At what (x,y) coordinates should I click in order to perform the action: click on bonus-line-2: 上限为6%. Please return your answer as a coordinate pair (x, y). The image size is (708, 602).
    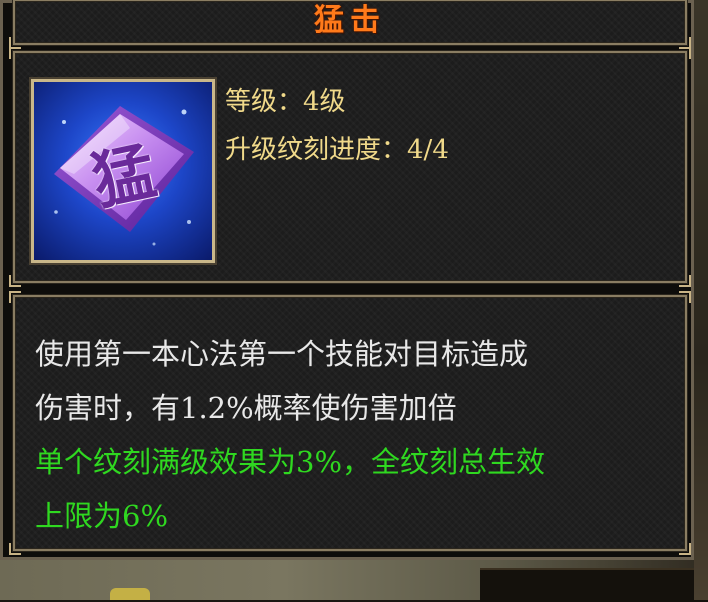
    Looking at the image, I should click on (102, 516).